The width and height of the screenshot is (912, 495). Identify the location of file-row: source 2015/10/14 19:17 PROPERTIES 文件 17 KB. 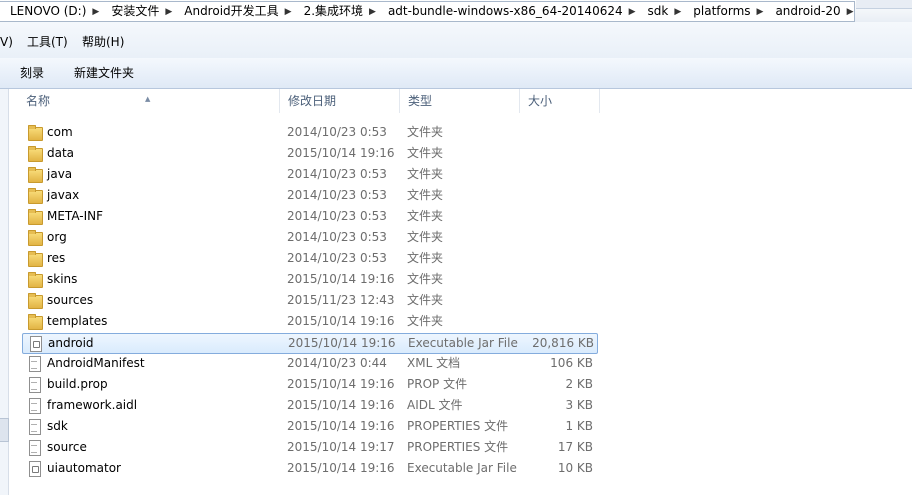
(313, 447).